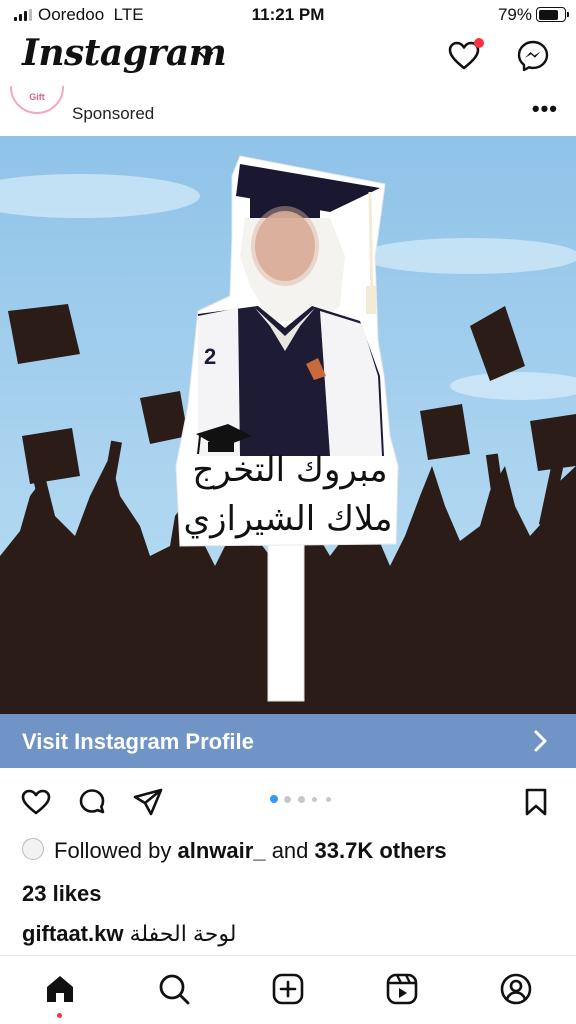 Image resolution: width=576 pixels, height=1024 pixels. Describe the element at coordinates (72, 933) in the screenshot. I see `caption-username: giftaat.kw` at that location.